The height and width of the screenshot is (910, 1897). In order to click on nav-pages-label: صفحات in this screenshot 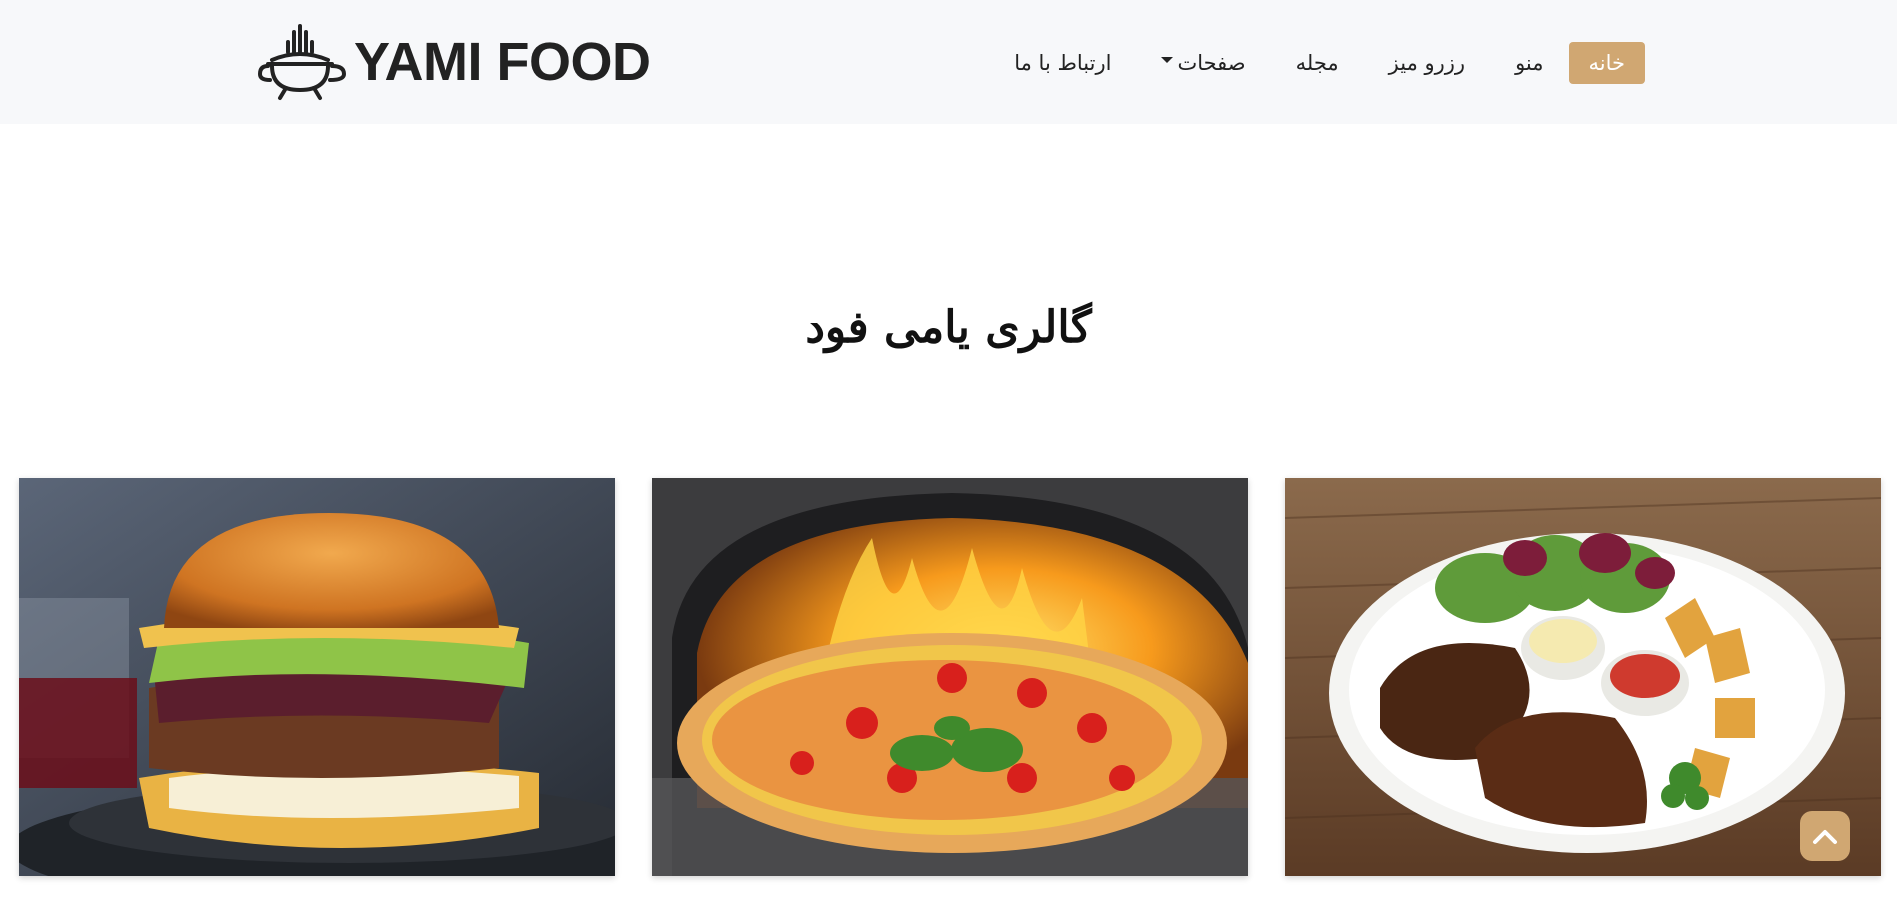, I will do `click(1211, 63)`.